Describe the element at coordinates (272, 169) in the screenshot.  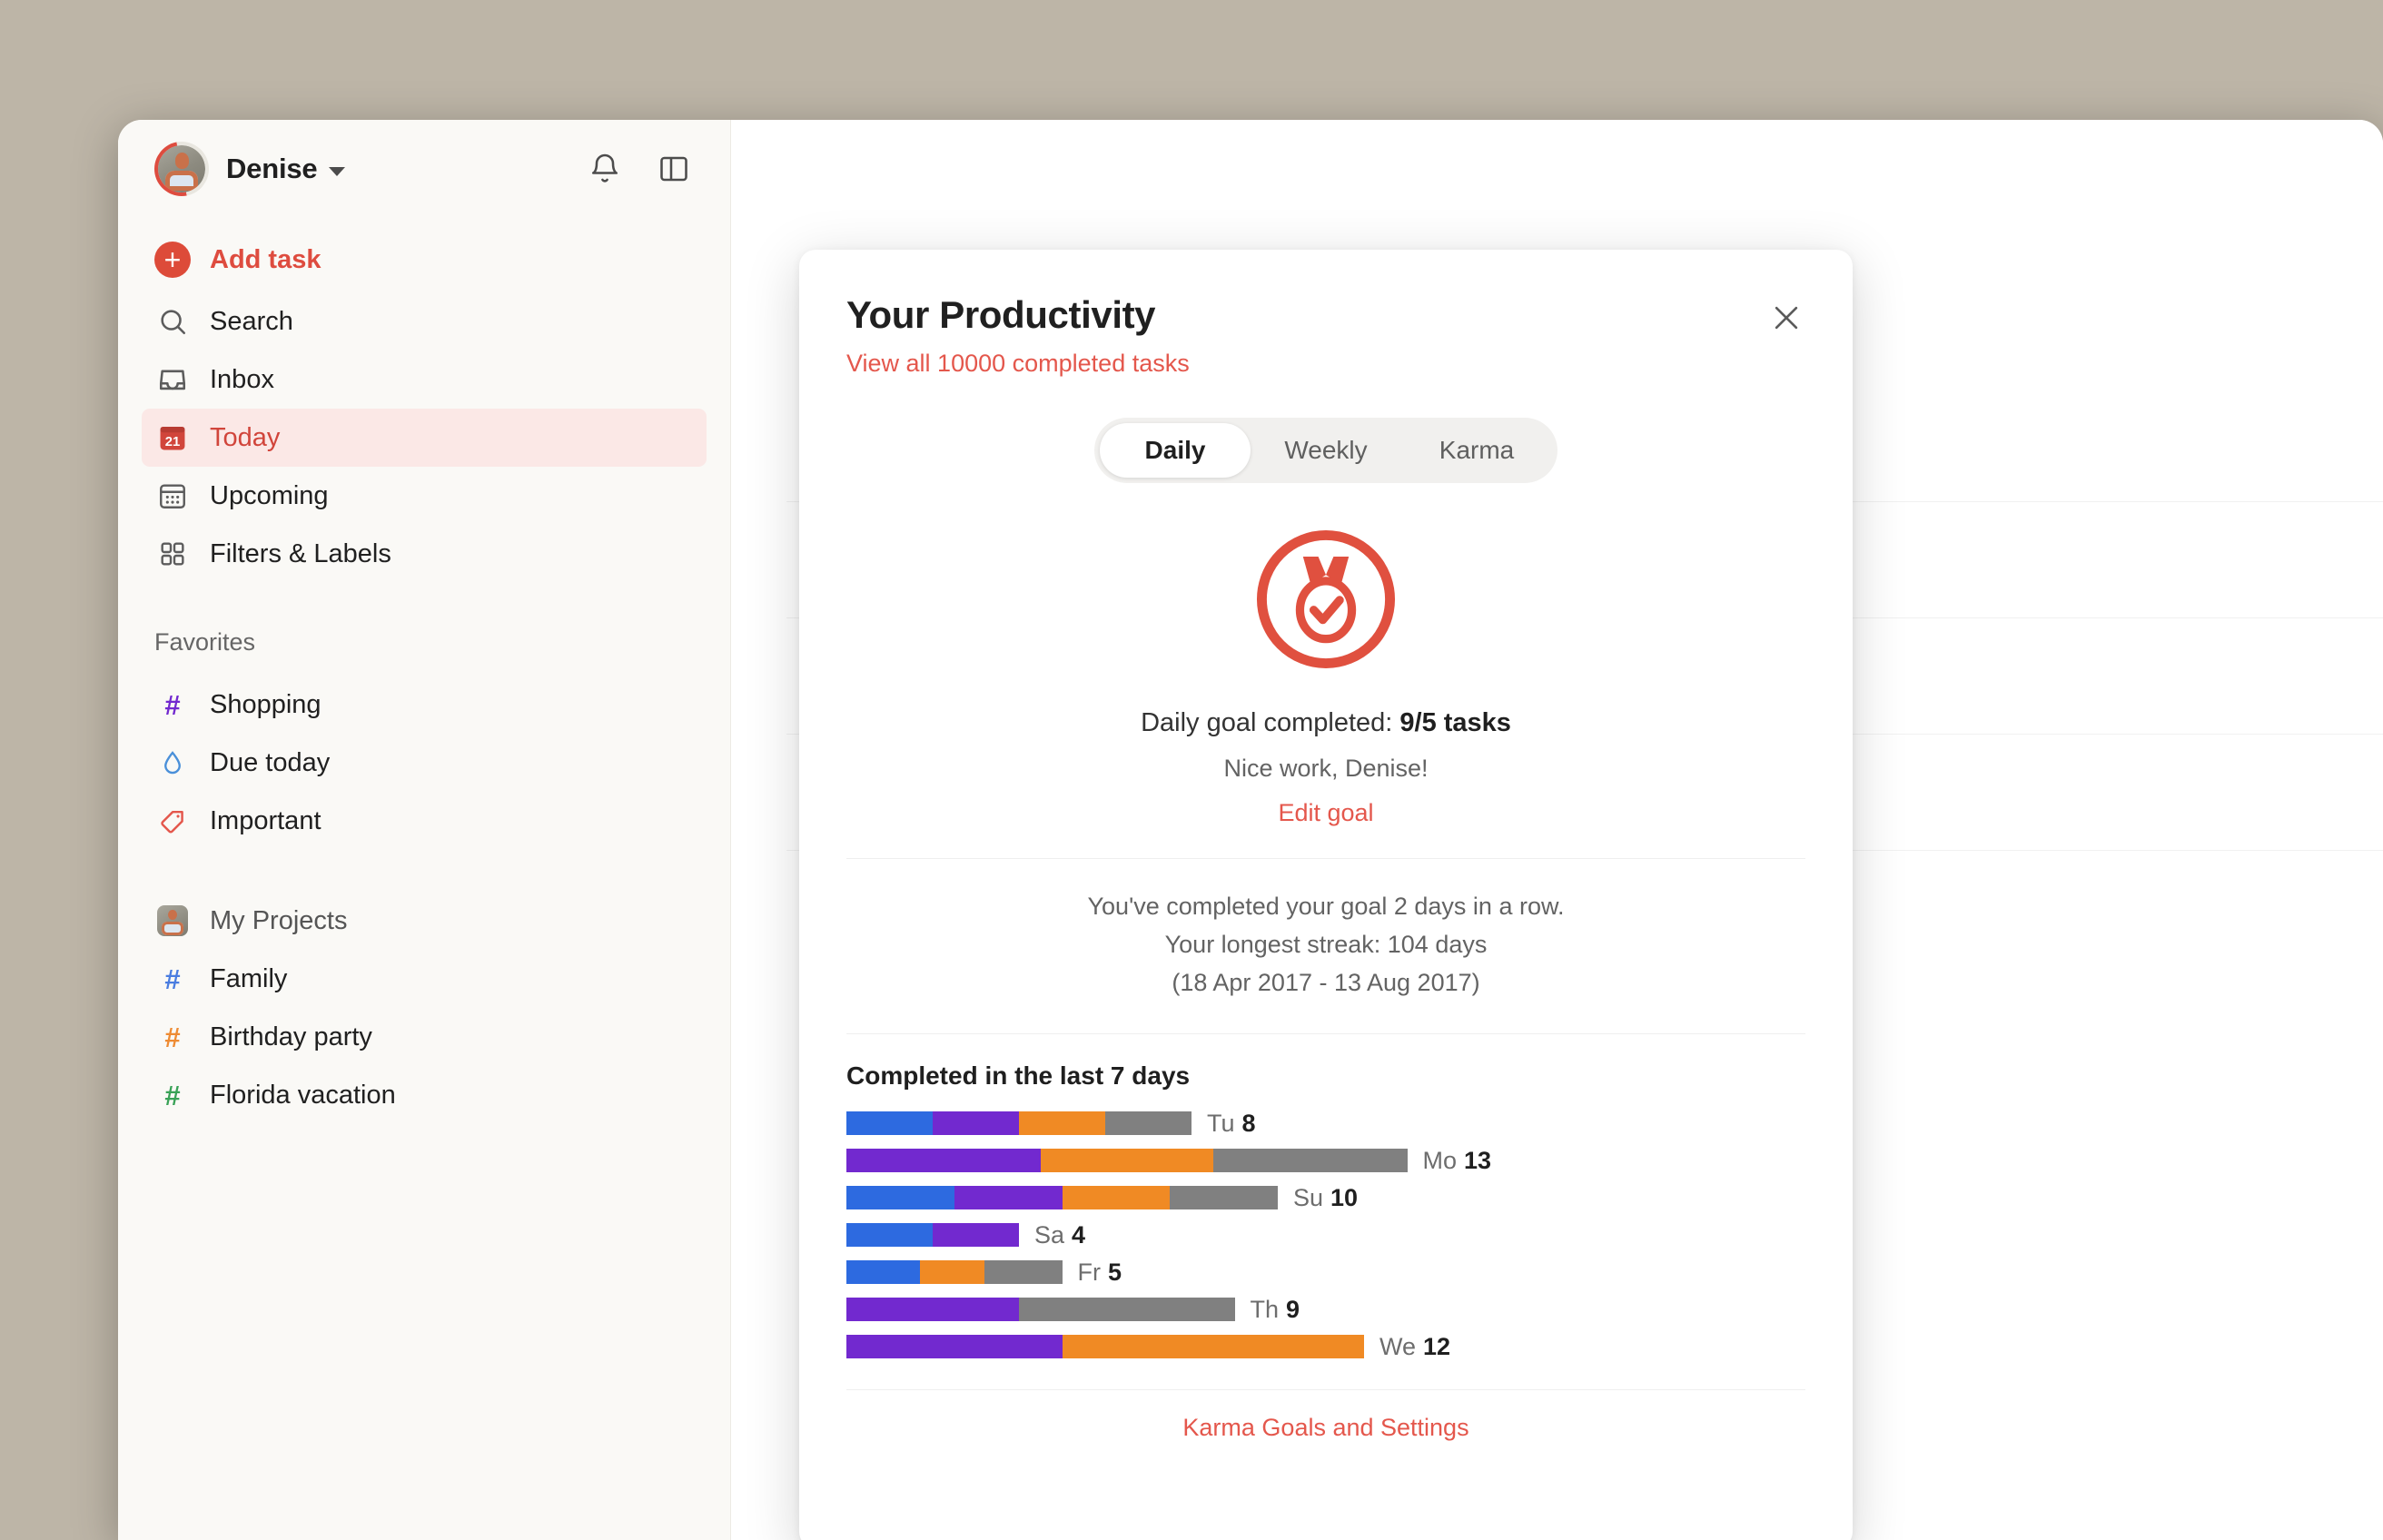
I see `user-name: Denise` at that location.